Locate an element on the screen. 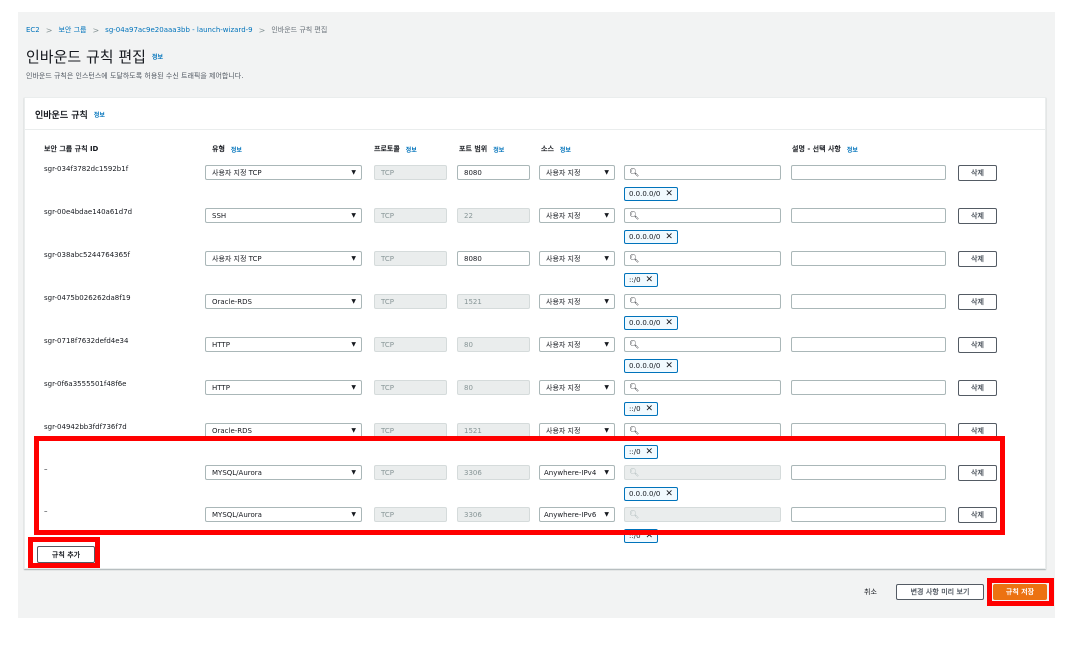  rule-id: sgr-0f6a3555501f48f6e is located at coordinates (85, 384).